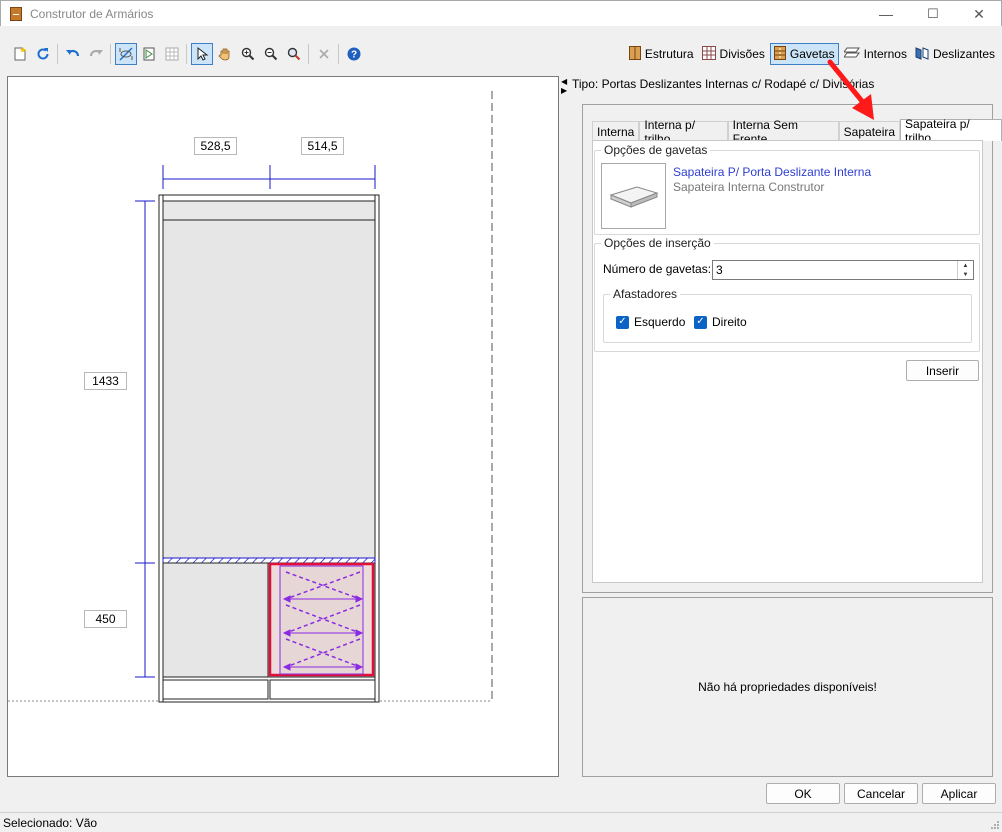  Describe the element at coordinates (294, 54) in the screenshot. I see `zoom-fit-icon` at that location.